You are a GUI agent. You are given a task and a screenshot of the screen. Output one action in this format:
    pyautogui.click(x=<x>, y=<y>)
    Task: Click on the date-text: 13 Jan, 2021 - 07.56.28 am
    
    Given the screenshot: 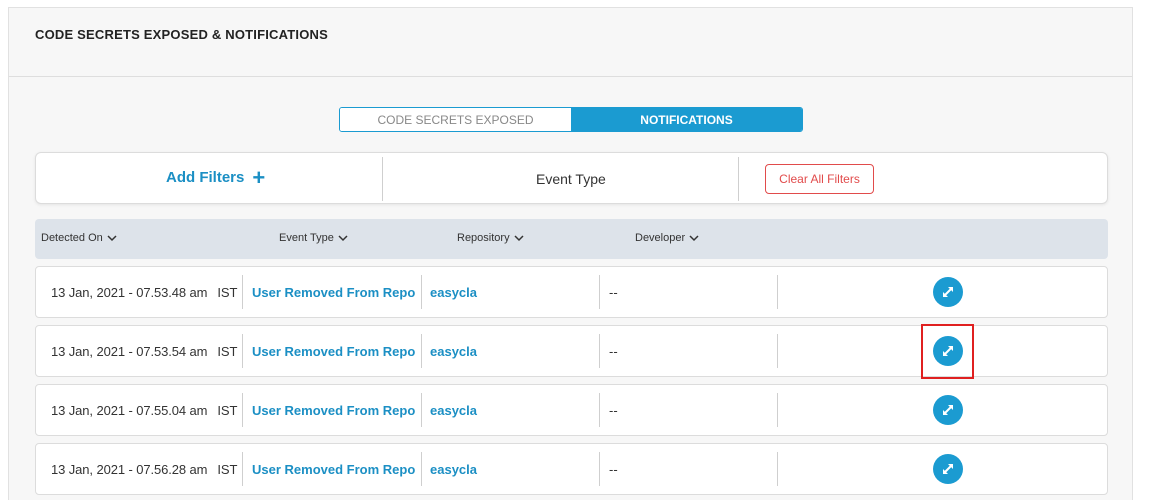 What is the action you would take?
    pyautogui.click(x=129, y=469)
    